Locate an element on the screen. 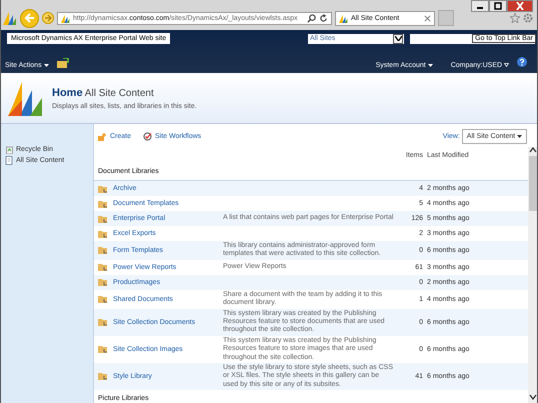  page-subtitle: All Site Content is located at coordinates (119, 93).